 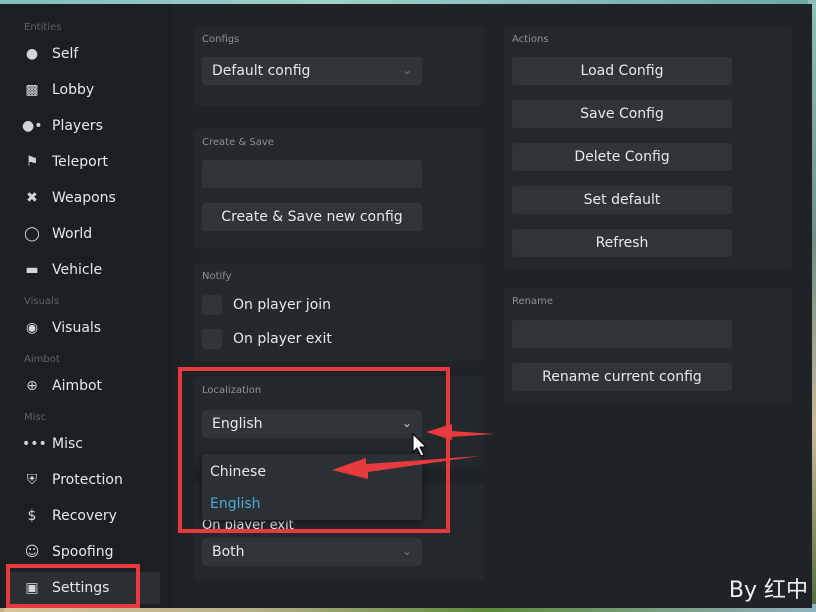 I want to click on arrow-to-select, so click(x=460, y=432).